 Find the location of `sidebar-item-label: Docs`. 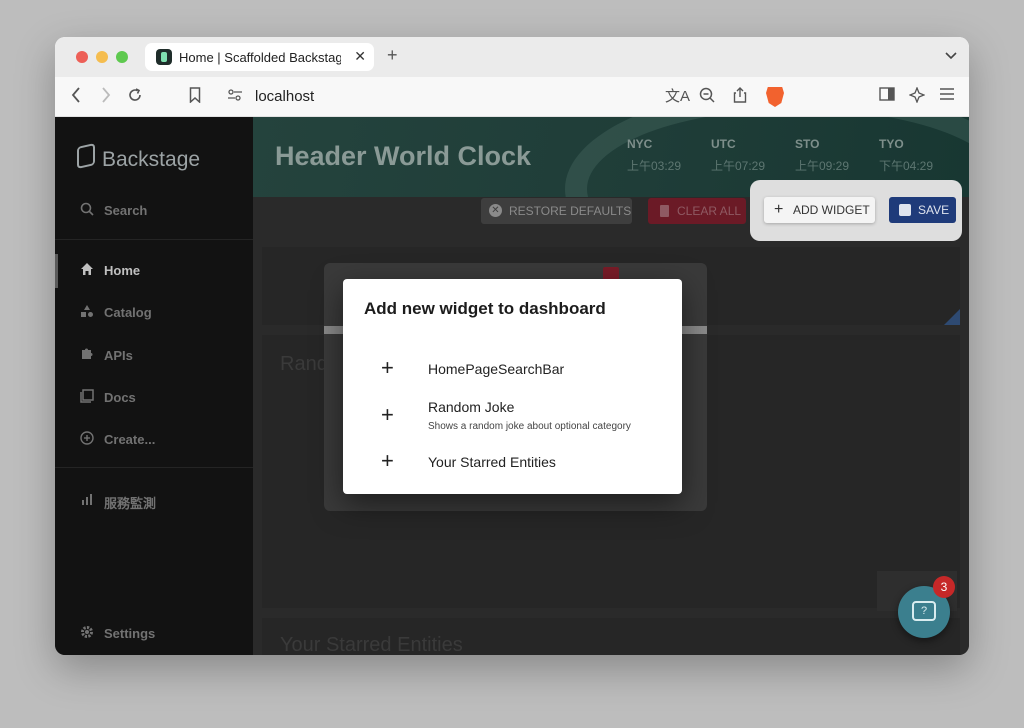

sidebar-item-label: Docs is located at coordinates (120, 397).